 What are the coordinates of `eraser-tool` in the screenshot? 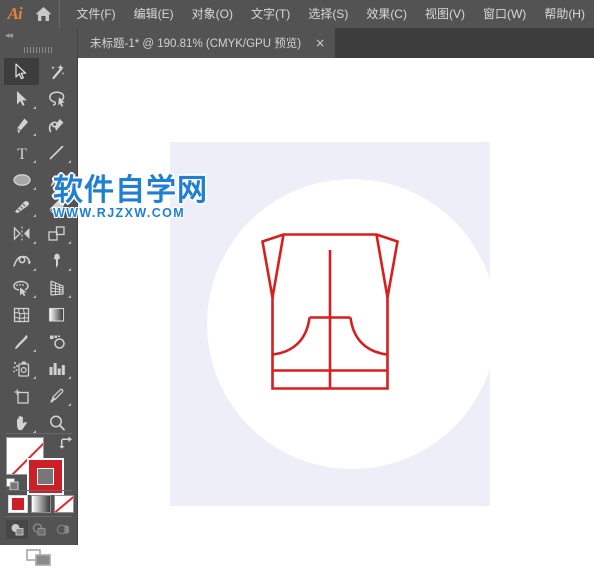 It's located at (56, 206).